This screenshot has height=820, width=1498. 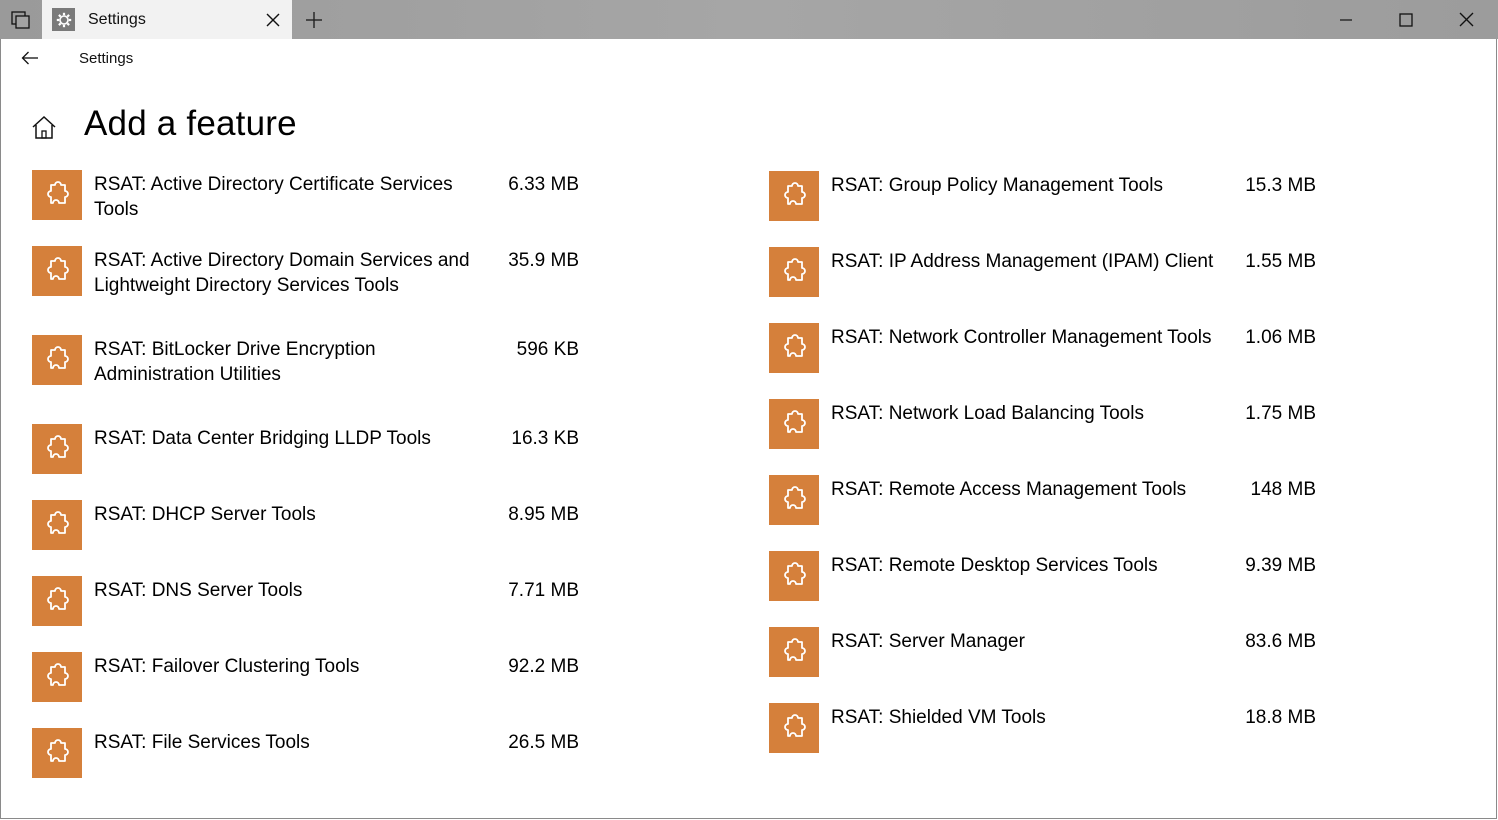 What do you see at coordinates (202, 742) in the screenshot?
I see `feature-name: RSAT: File Services Tools` at bounding box center [202, 742].